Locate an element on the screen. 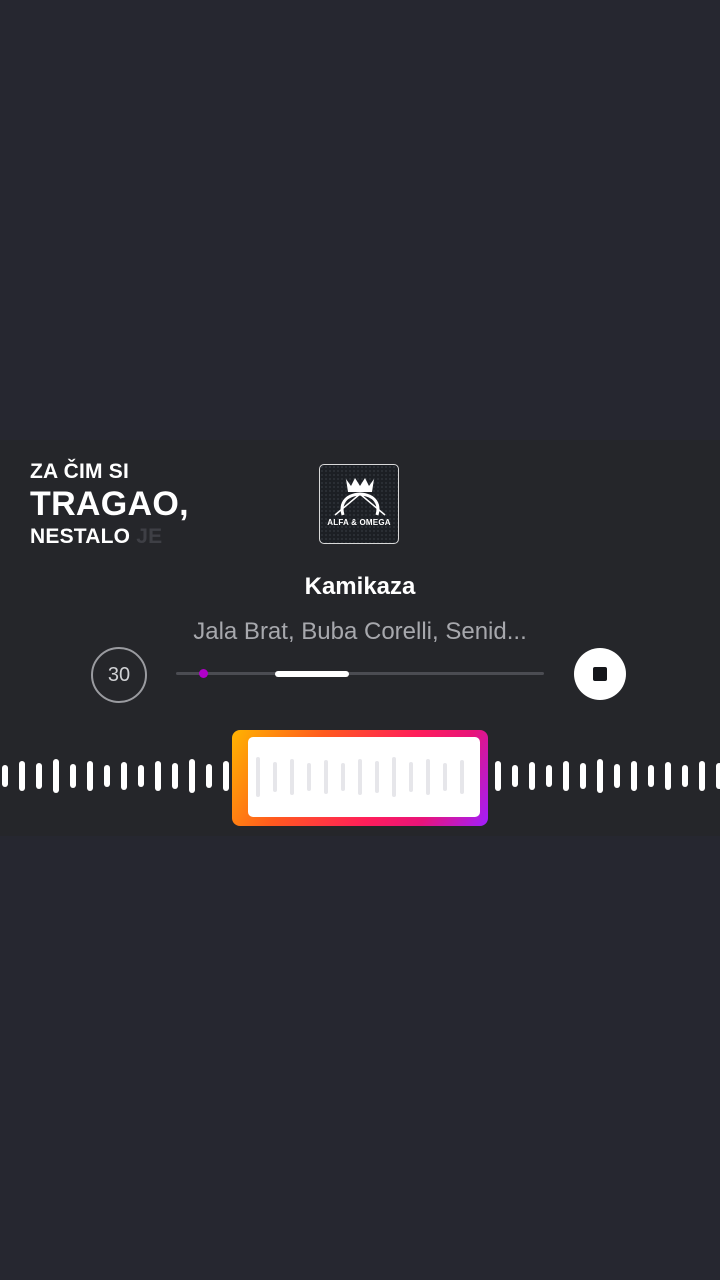 Image resolution: width=720 pixels, height=1280 pixels. clip-length-label: 30 is located at coordinates (119, 674).